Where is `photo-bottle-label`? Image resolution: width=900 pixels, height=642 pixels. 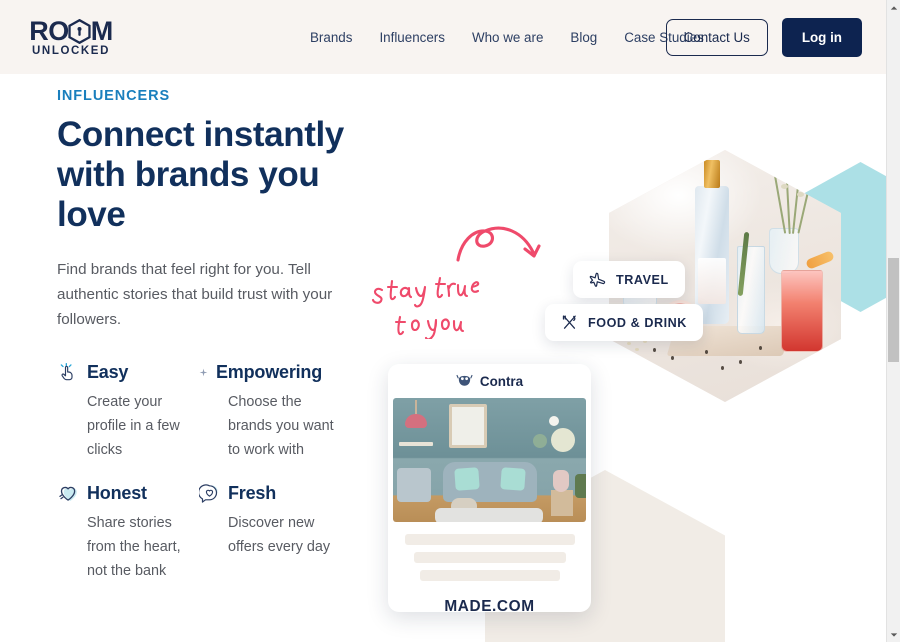
photo-bottle-label is located at coordinates (712, 281).